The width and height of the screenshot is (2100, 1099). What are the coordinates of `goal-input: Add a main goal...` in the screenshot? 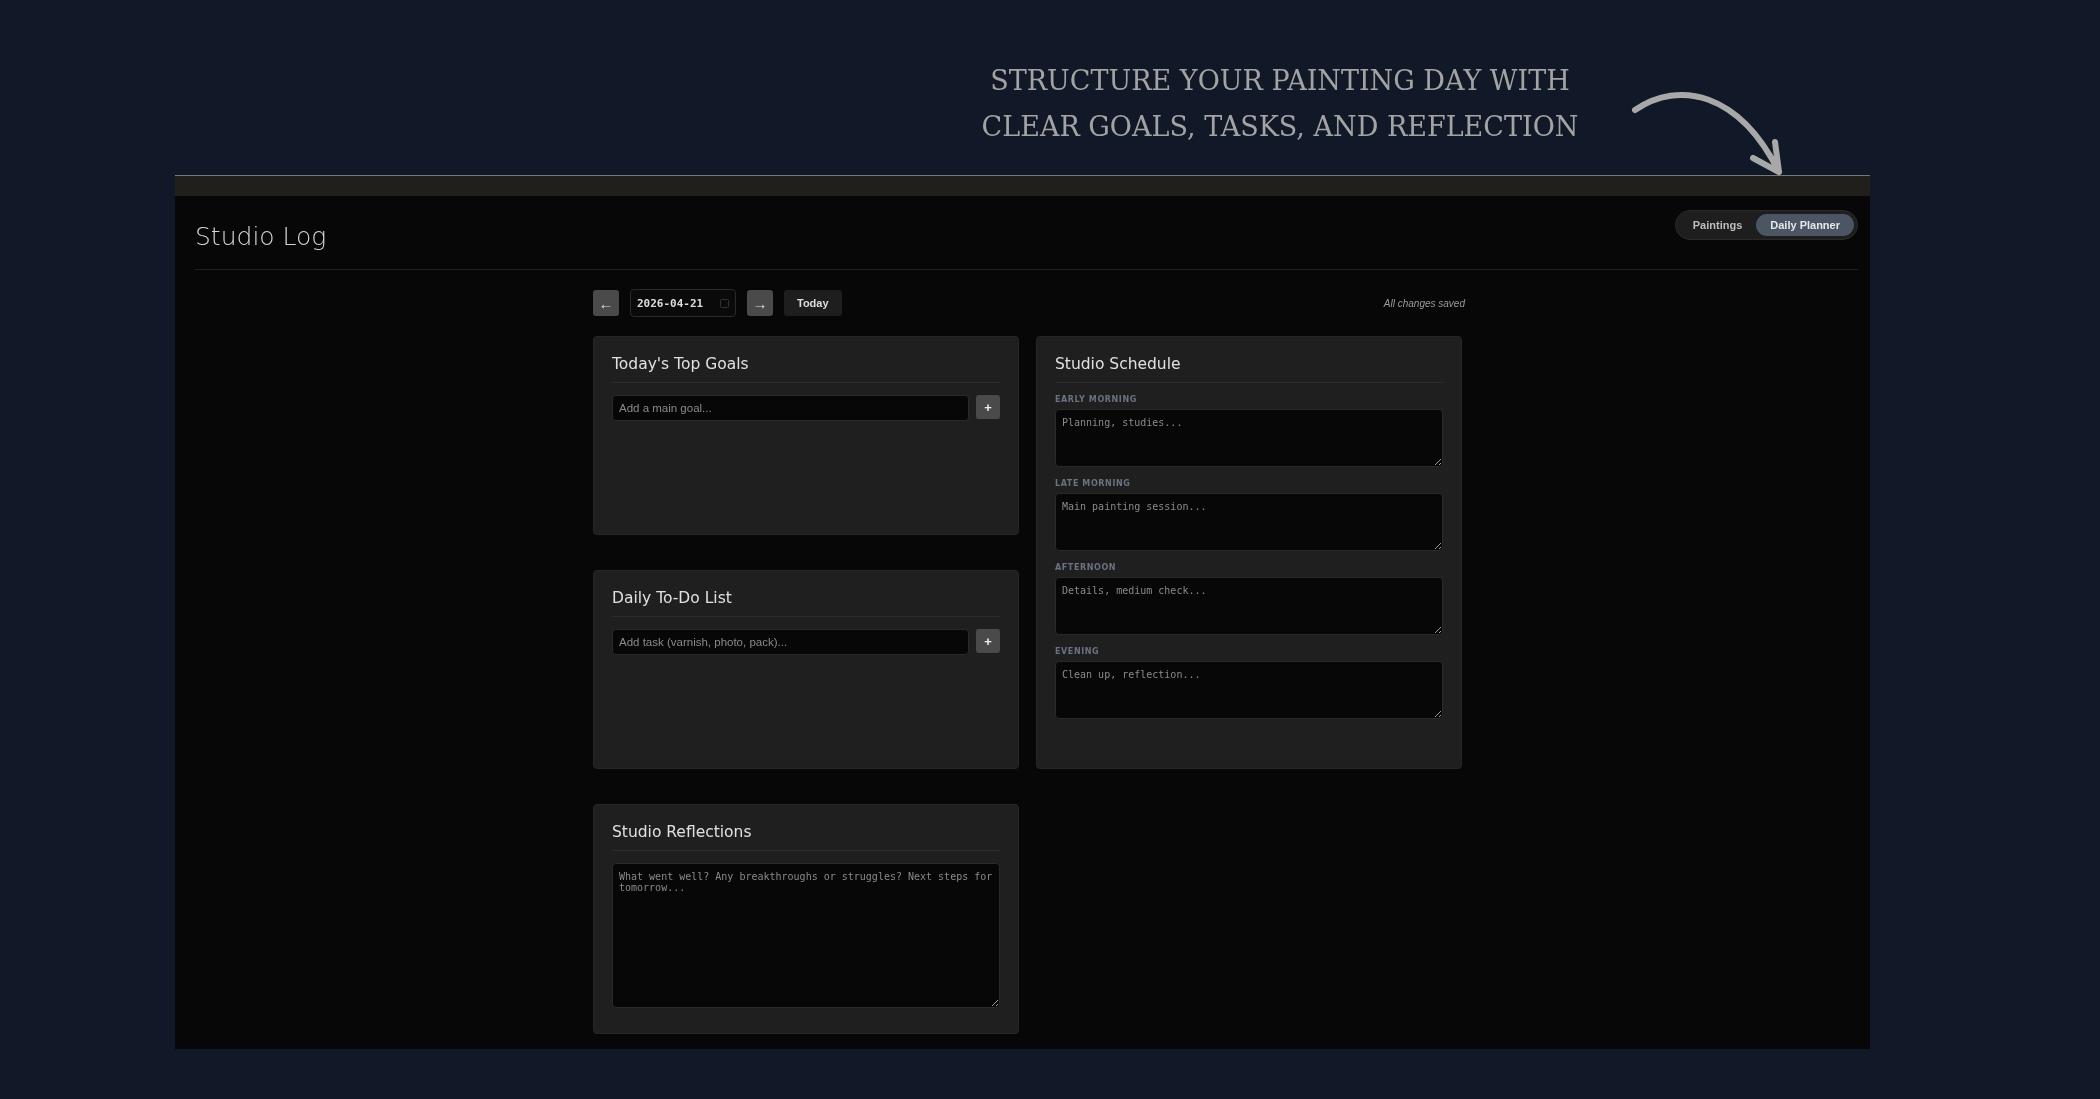 It's located at (790, 408).